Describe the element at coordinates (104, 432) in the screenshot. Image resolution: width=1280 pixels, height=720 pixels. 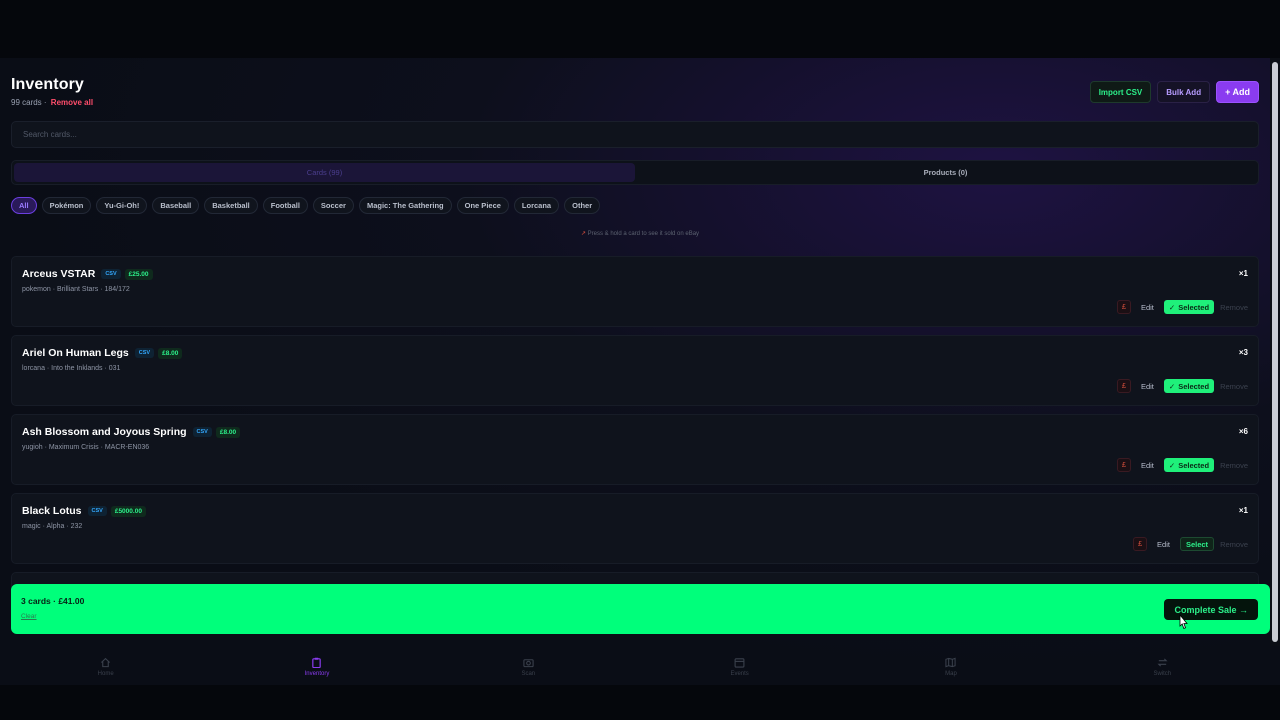
I see `card-name: Ash Blossom and Joyous Spring` at that location.